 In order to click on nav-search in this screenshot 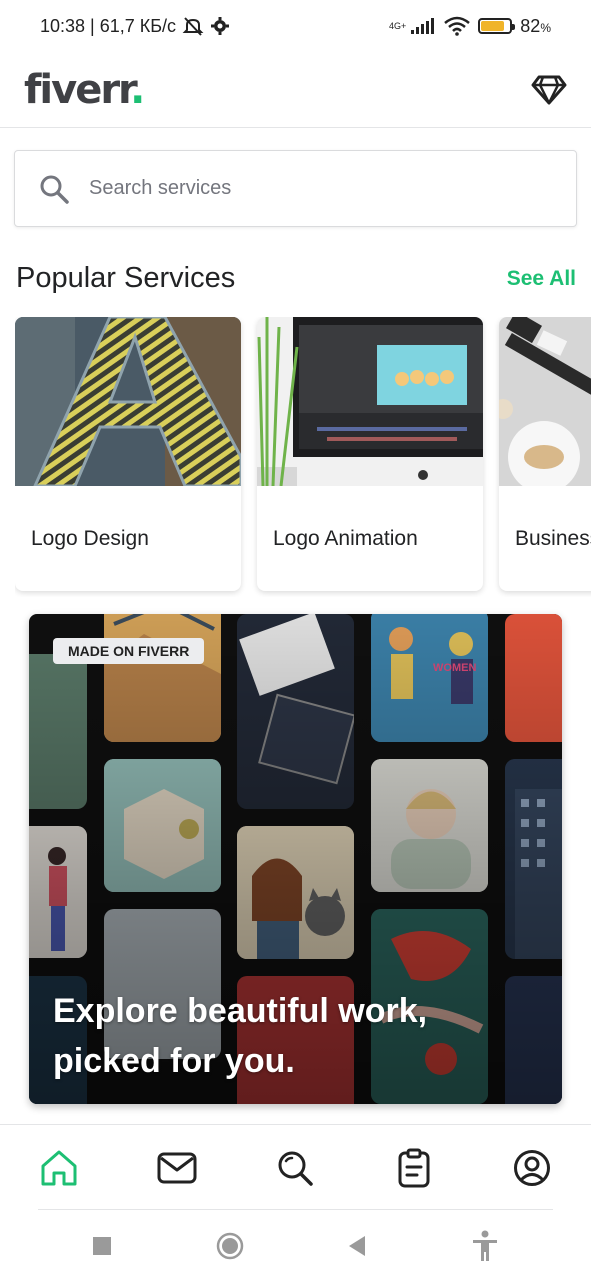, I will do `click(295, 1168)`.